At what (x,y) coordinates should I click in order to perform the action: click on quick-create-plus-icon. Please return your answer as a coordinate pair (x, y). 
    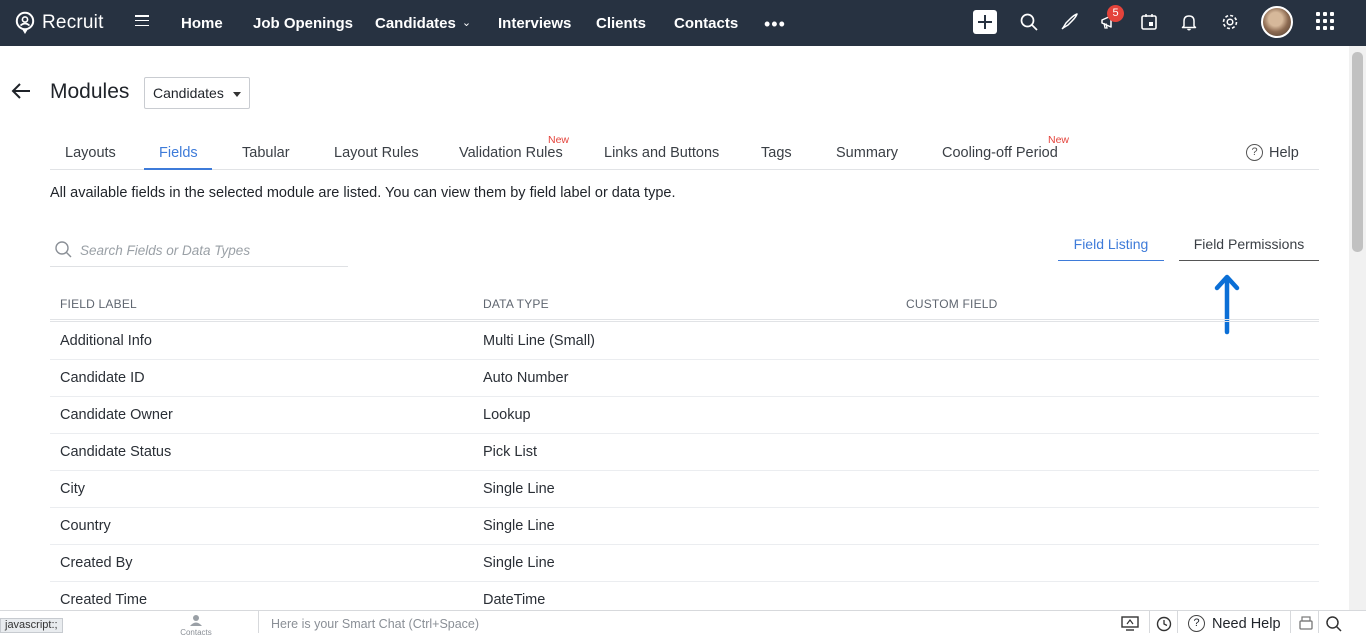
    Looking at the image, I should click on (985, 22).